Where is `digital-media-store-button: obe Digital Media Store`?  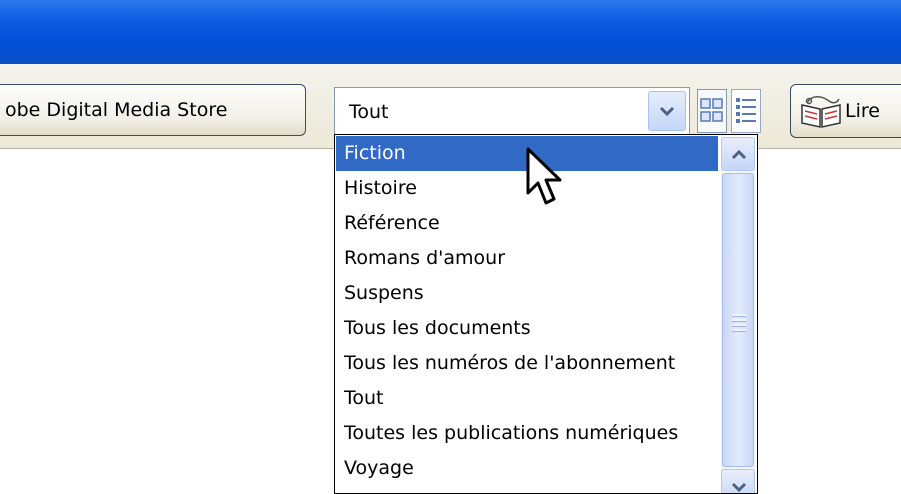
digital-media-store-button: obe Digital Media Store is located at coordinates (153, 110).